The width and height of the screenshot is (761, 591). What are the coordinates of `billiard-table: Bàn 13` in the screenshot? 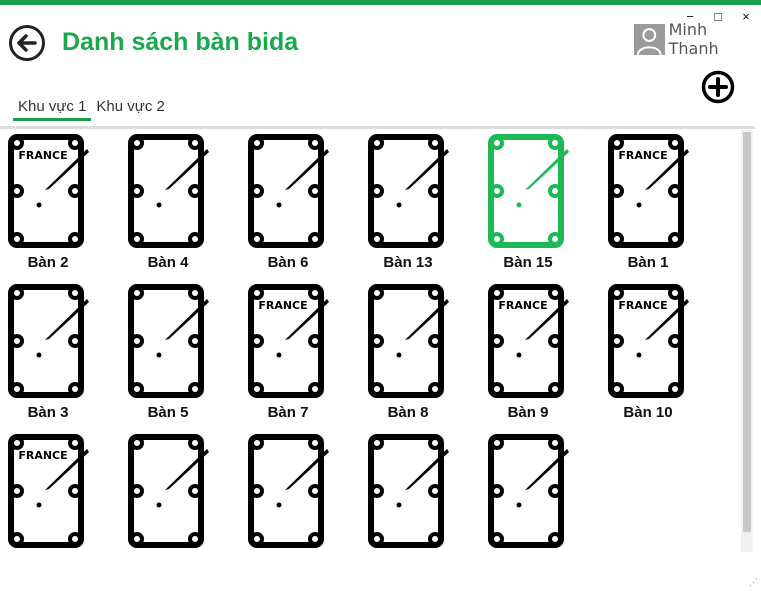 It's located at (408, 200).